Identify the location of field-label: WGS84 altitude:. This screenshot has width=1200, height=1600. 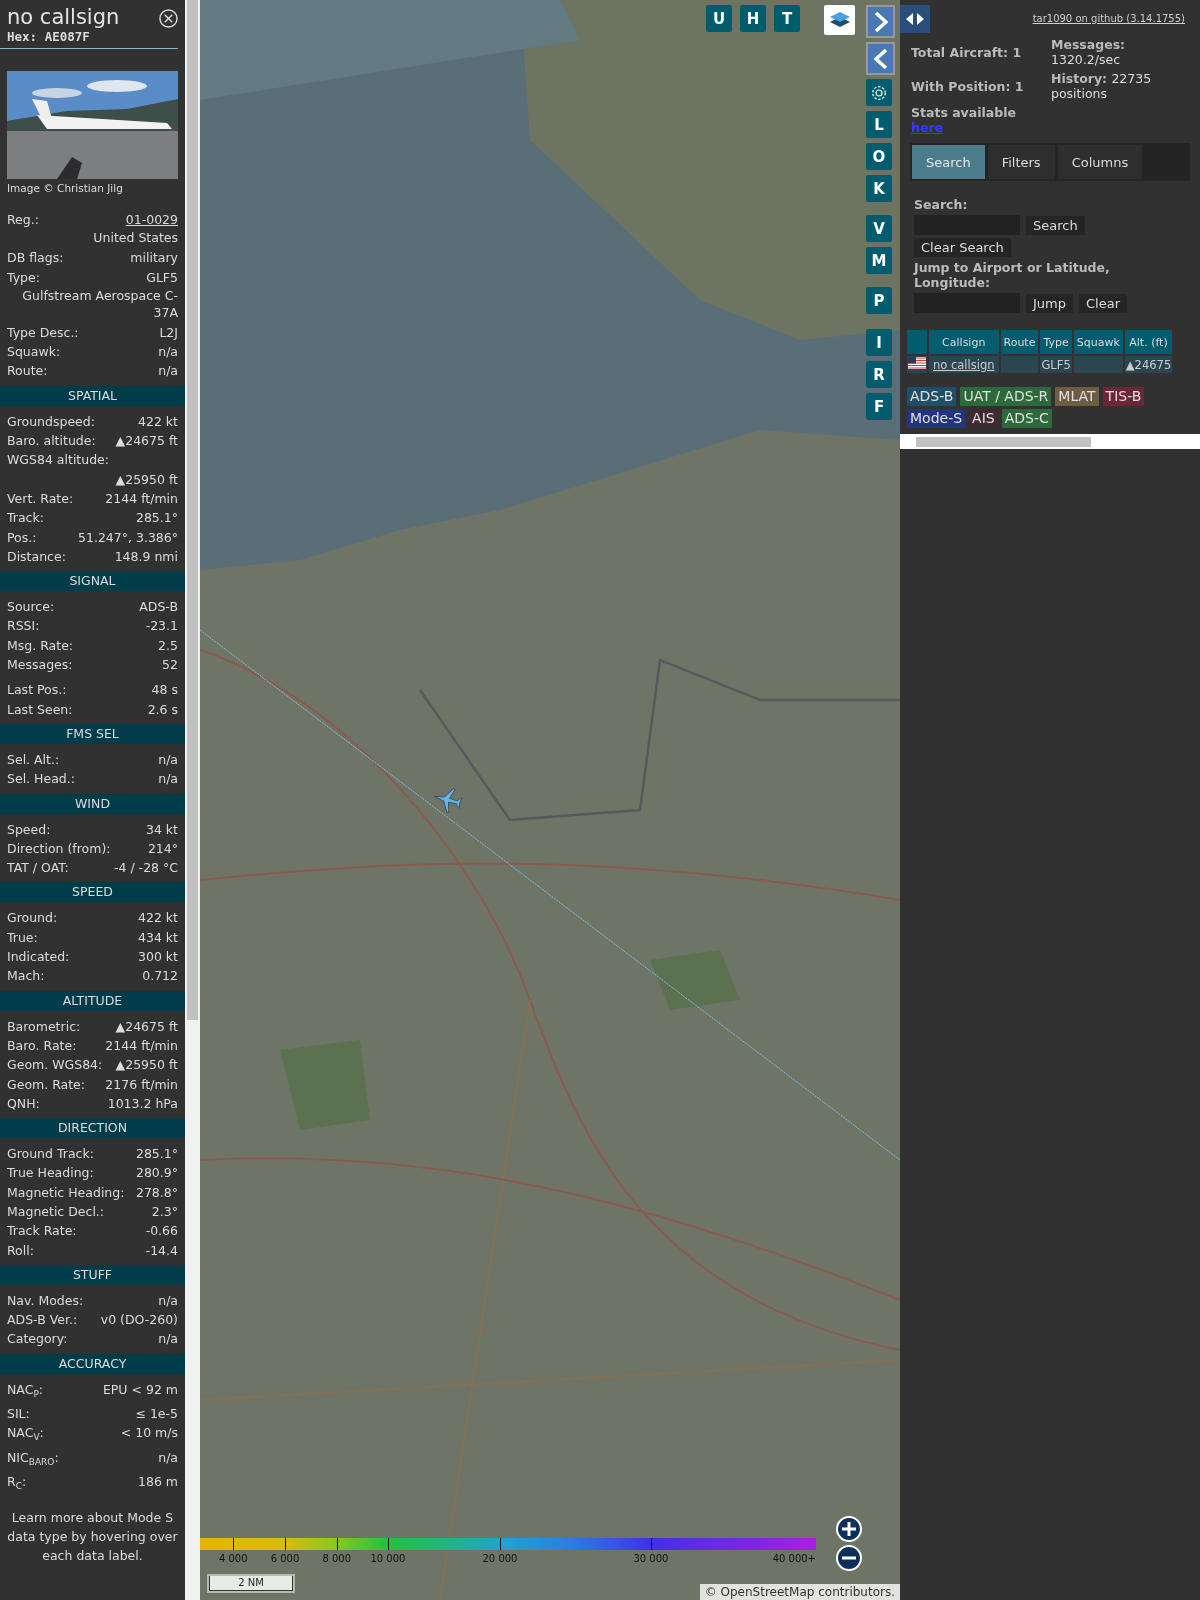
(58, 460).